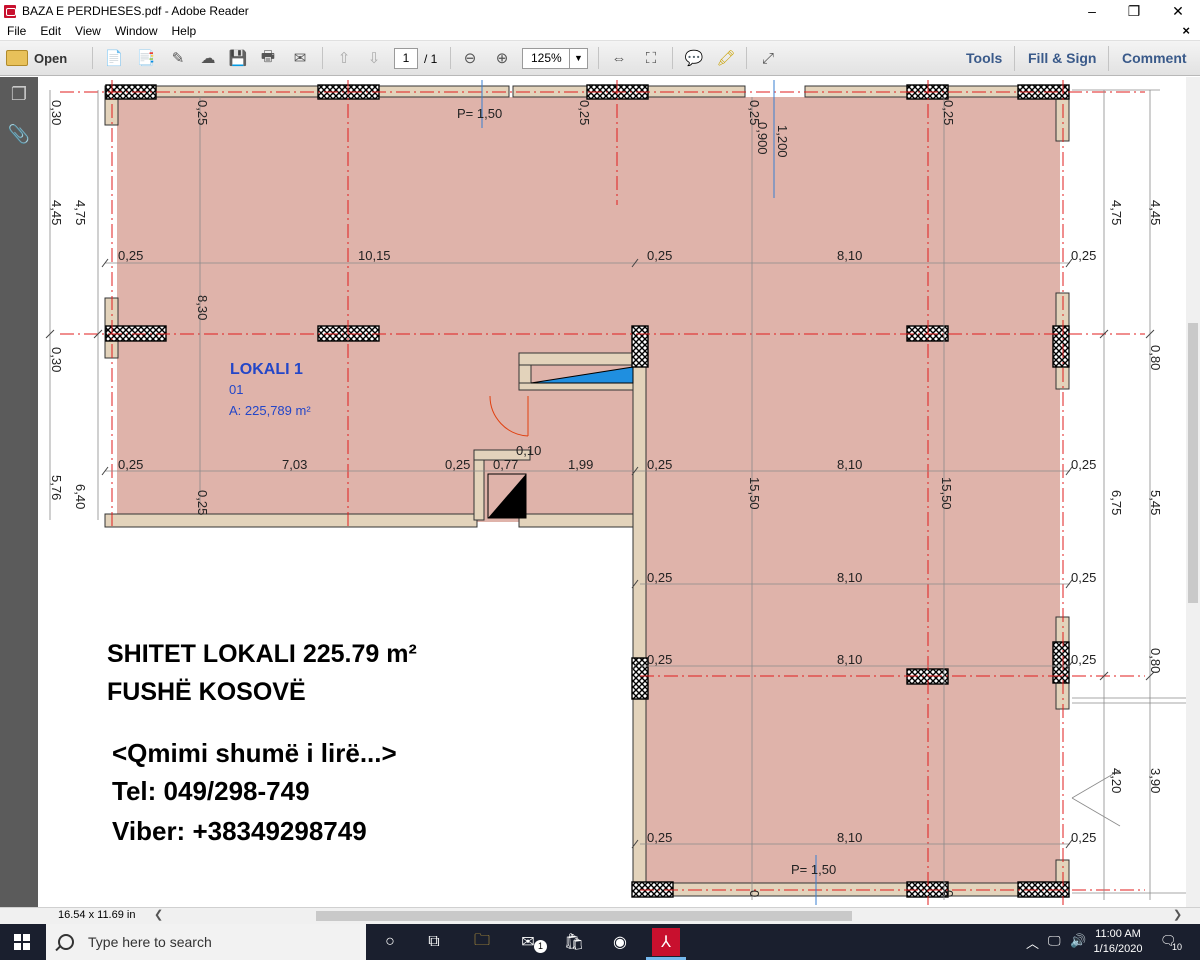  What do you see at coordinates (239, 831) in the screenshot?
I see `advert-viber: Viber: +38349298749` at bounding box center [239, 831].